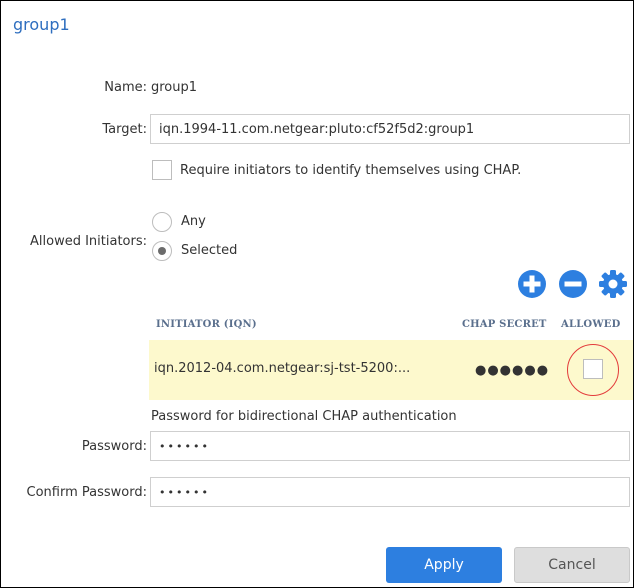  I want to click on confirm-password-label: Confirm Password:, so click(86, 492).